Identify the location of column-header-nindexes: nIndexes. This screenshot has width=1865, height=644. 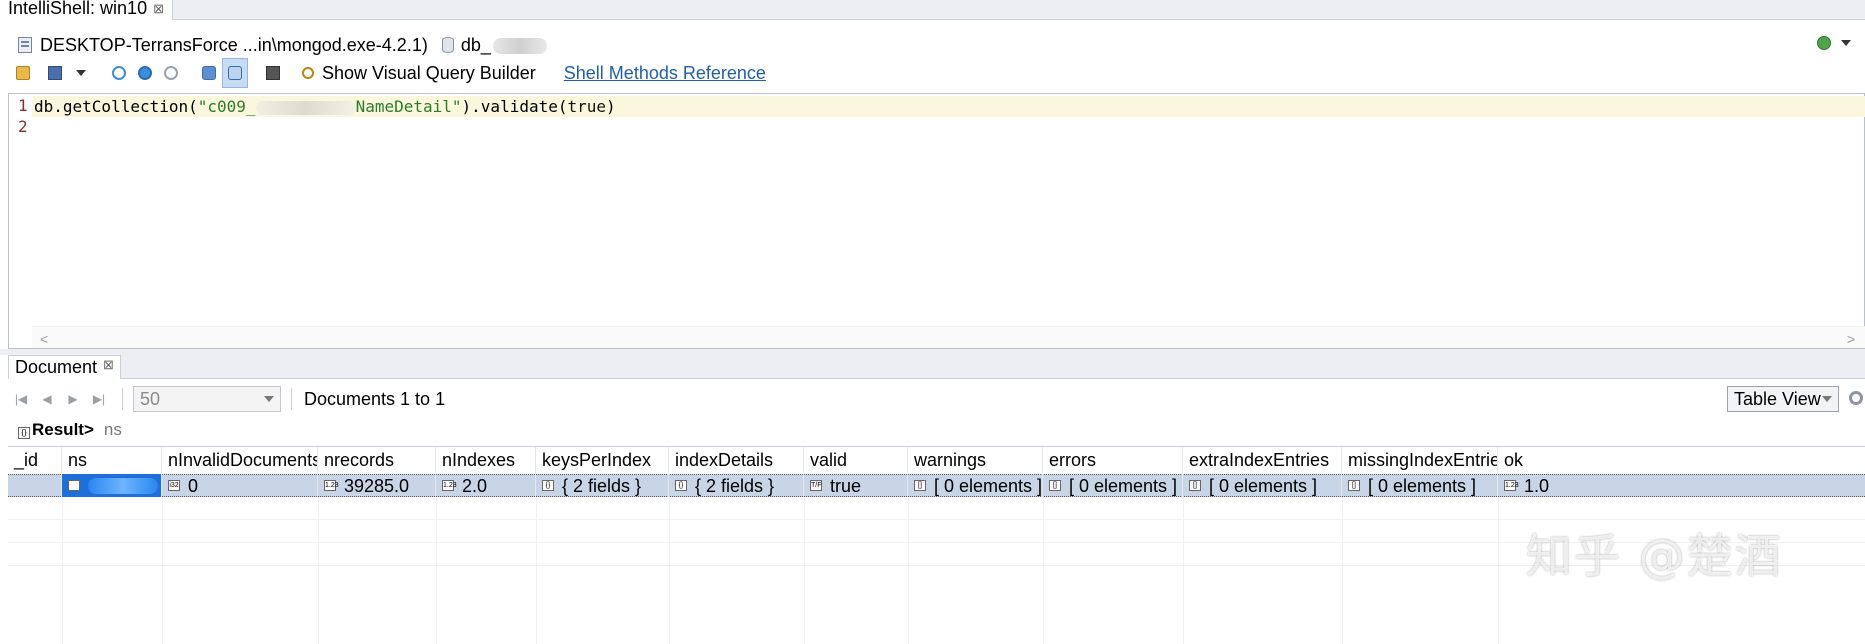
(486, 460).